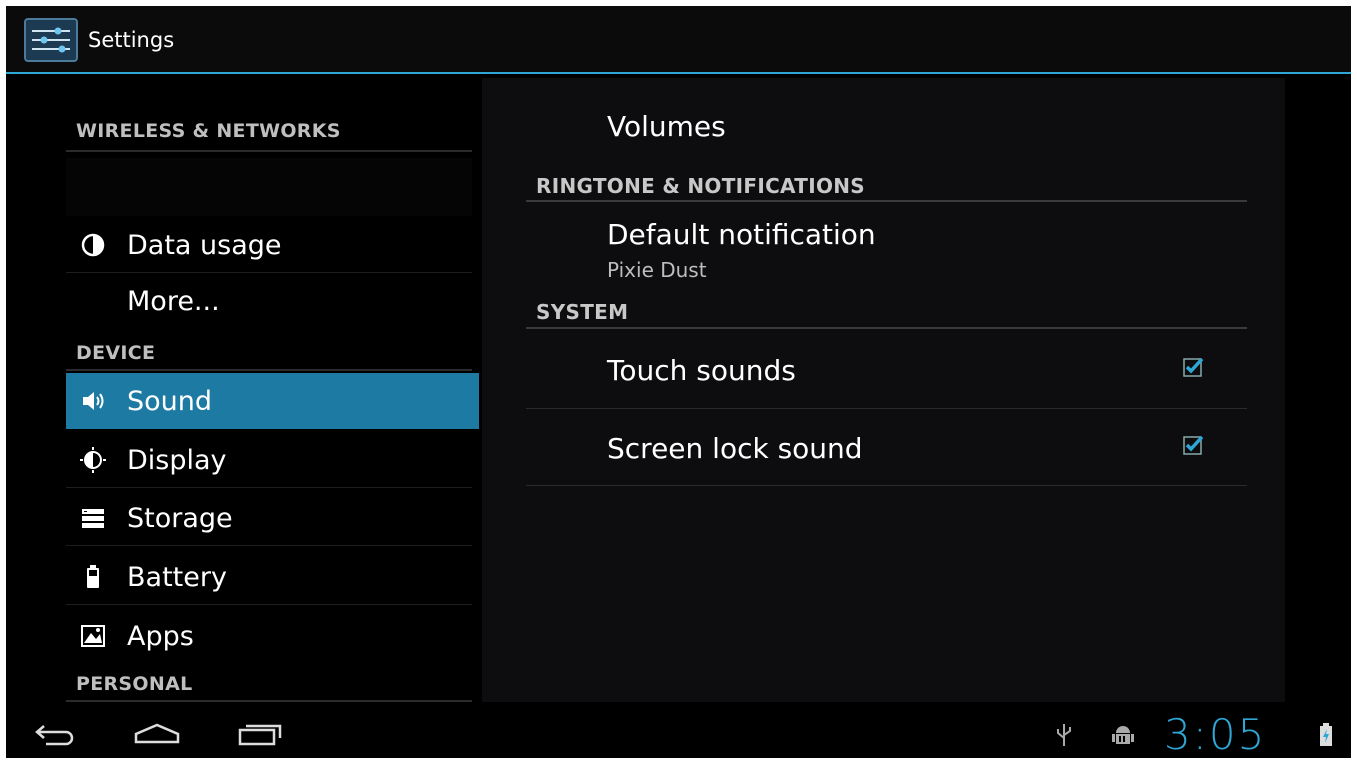 The width and height of the screenshot is (1357, 762). What do you see at coordinates (269, 577) in the screenshot?
I see `sidebar-item-battery: Battery` at bounding box center [269, 577].